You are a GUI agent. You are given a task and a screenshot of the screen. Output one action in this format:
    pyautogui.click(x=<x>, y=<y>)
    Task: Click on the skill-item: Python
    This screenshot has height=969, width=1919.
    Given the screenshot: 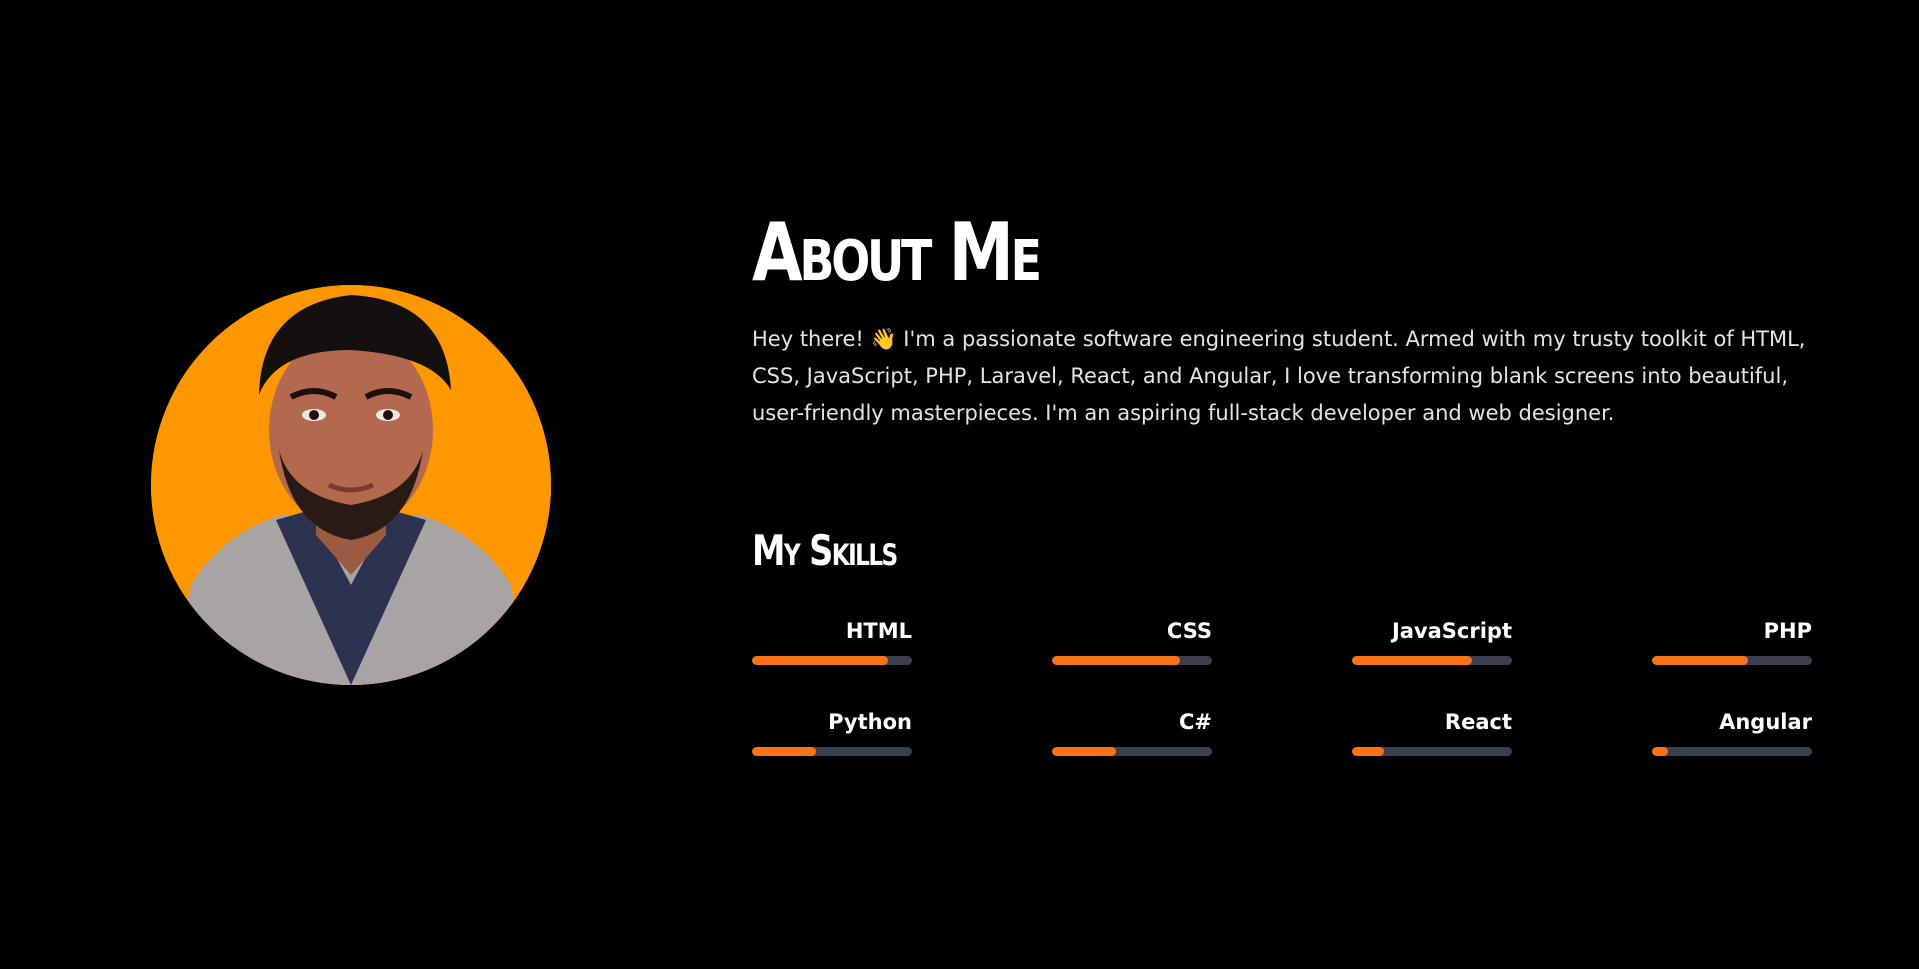 What is the action you would take?
    pyautogui.click(x=832, y=732)
    